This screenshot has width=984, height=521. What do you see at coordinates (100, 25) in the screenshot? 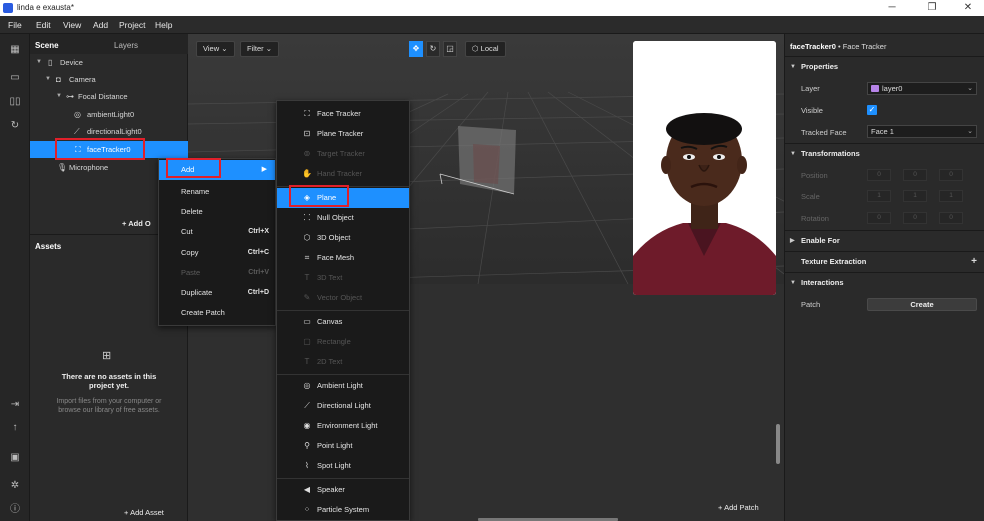
I see `menu-add: Add` at bounding box center [100, 25].